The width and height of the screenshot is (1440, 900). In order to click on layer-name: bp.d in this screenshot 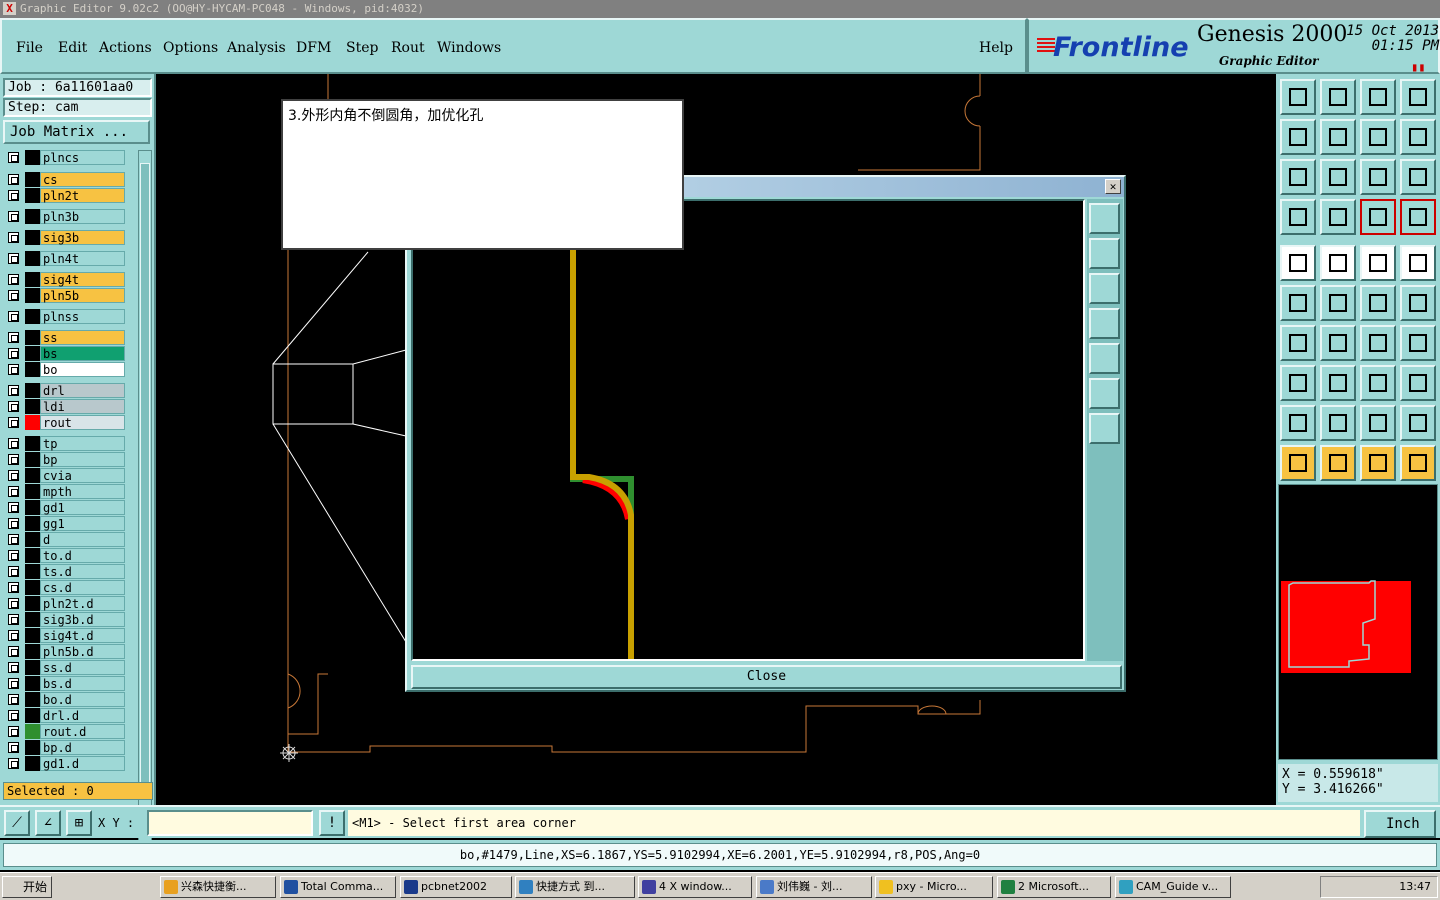, I will do `click(82, 747)`.